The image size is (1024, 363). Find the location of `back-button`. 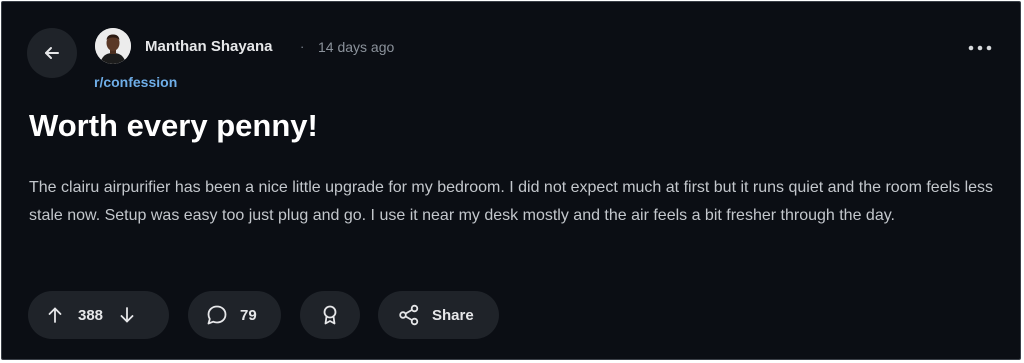

back-button is located at coordinates (52, 53).